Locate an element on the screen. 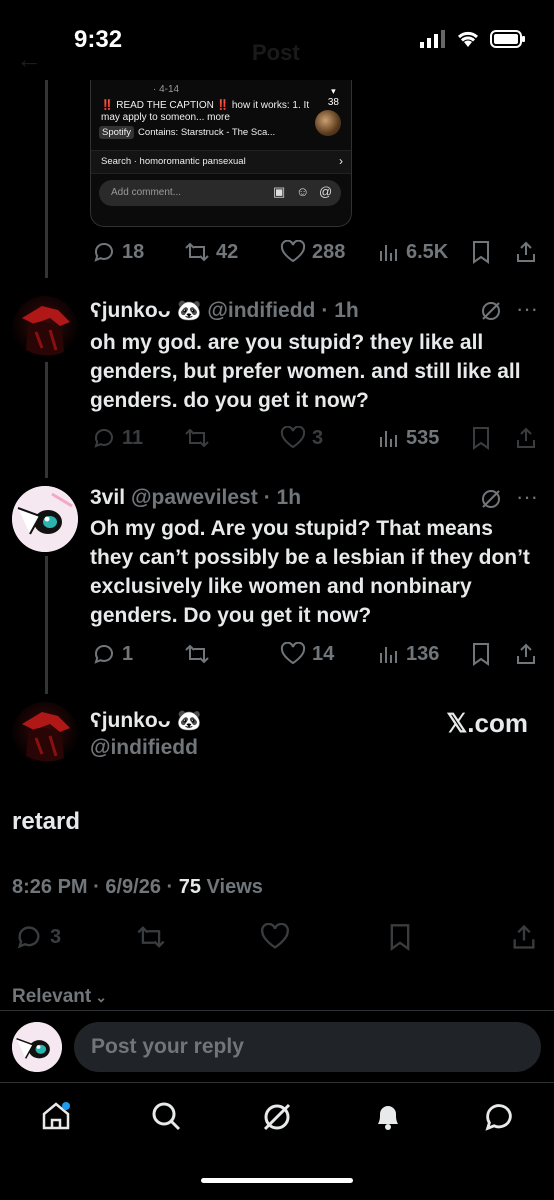  emoji-icon: ☺ is located at coordinates (302, 191).